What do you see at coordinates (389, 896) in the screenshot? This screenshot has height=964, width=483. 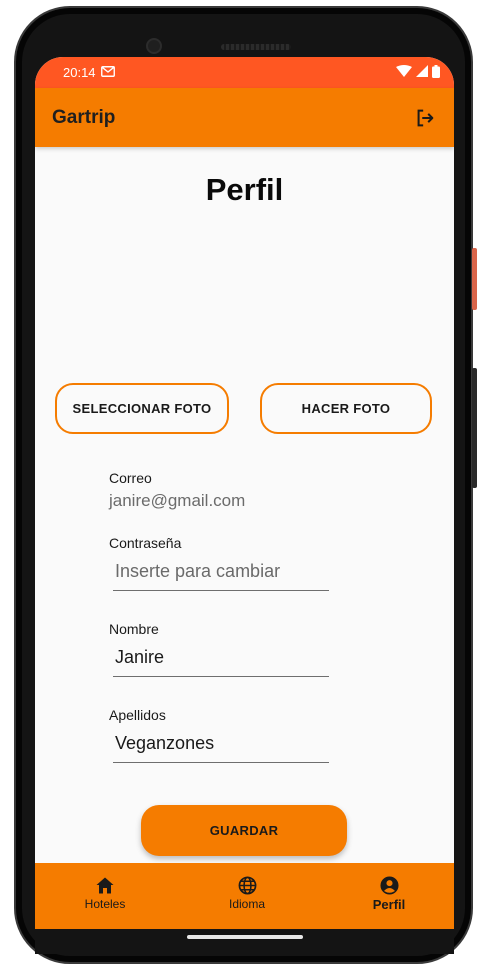 I see `nav-item-perfil: Perfil` at bounding box center [389, 896].